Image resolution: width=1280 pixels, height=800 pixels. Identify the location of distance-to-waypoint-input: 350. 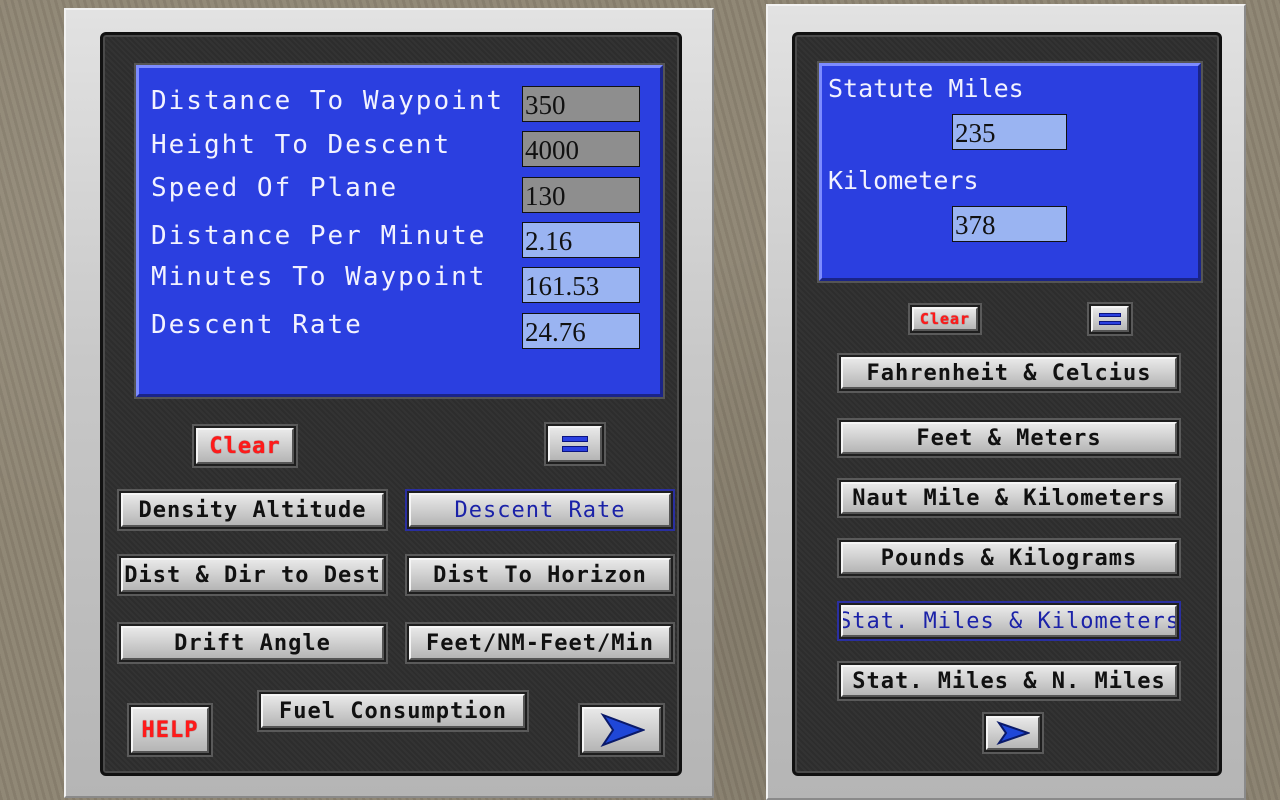
(581, 104).